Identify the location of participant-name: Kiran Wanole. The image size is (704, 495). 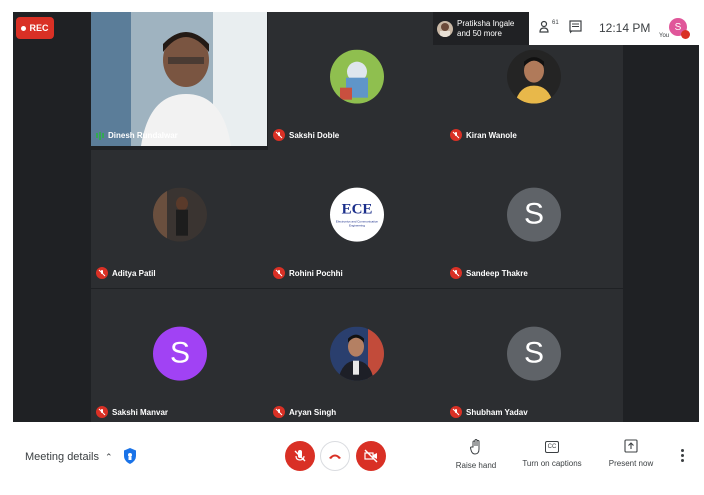
(491, 135).